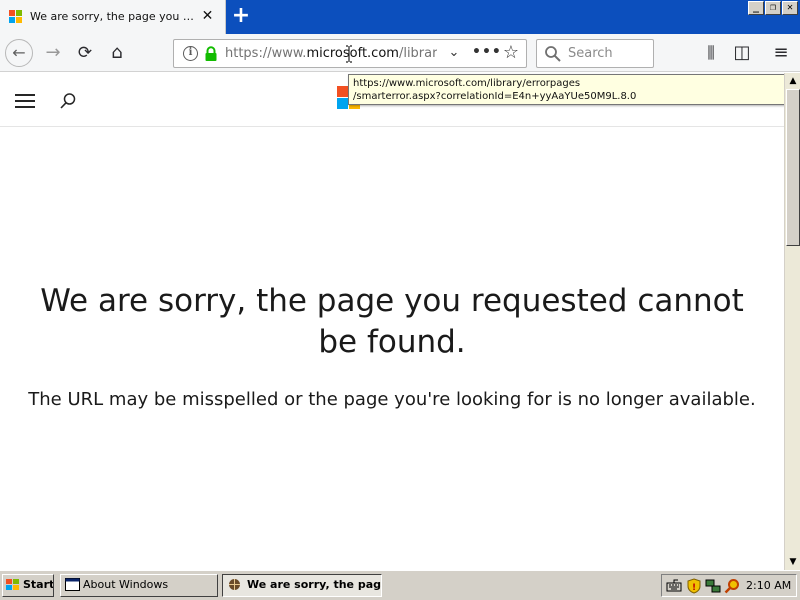 This screenshot has width=800, height=600. I want to click on browser-icon, so click(234, 584).